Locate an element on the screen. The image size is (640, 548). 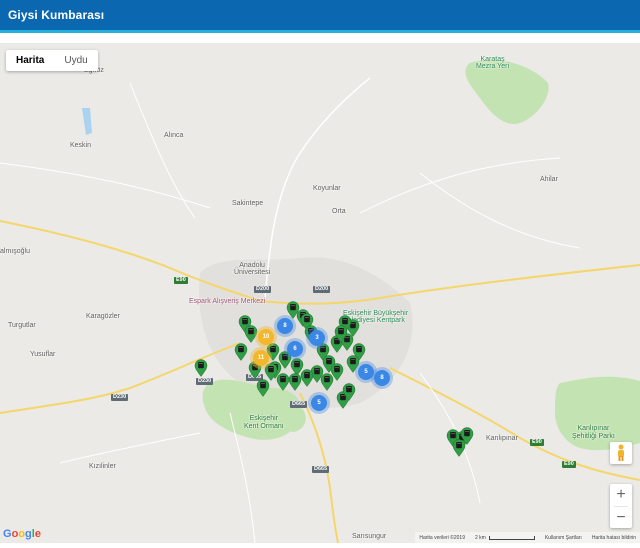
report-error-link: Harita hatası bildirin is located at coordinates (614, 538).